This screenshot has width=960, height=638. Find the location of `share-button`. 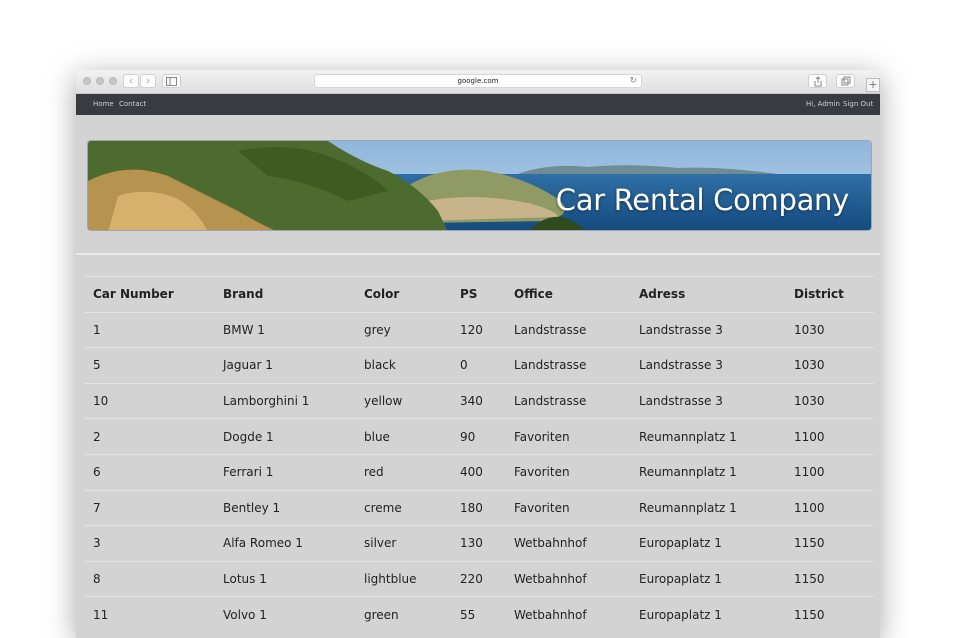

share-button is located at coordinates (817, 81).